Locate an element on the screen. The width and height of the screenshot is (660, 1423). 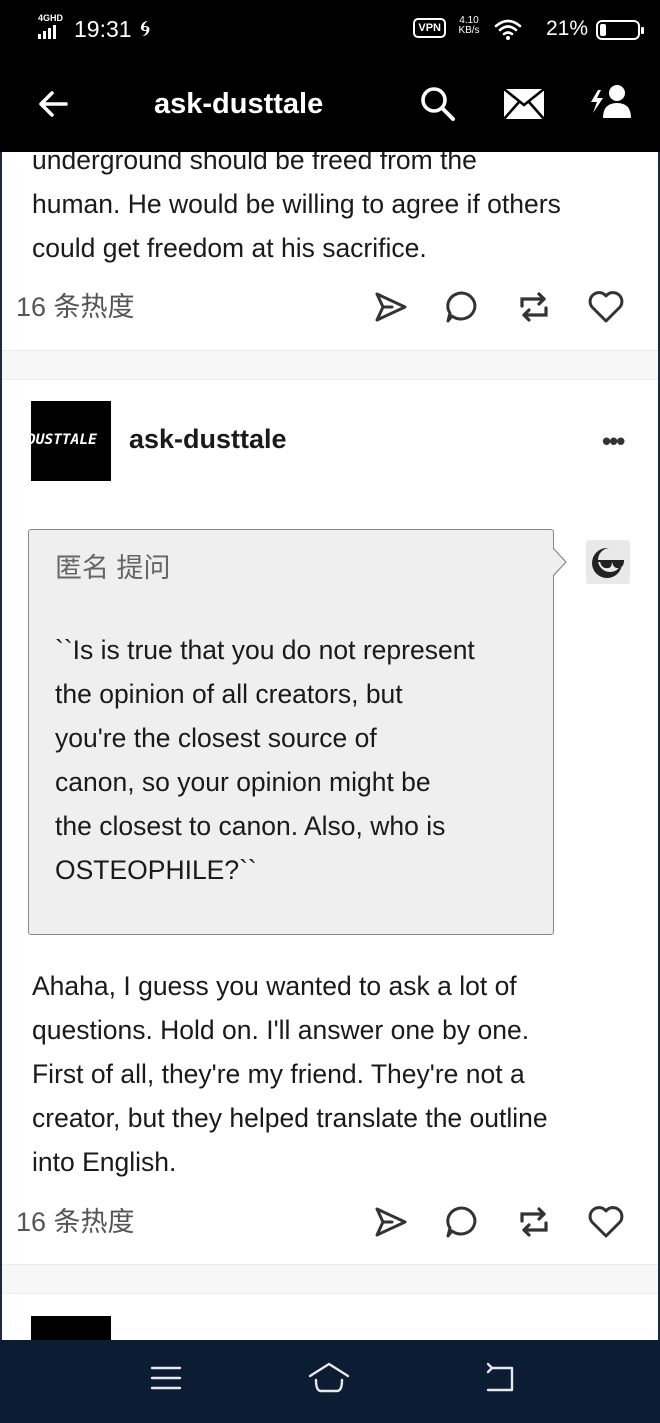
blog-header: ask-dusttale is located at coordinates (330, 106).